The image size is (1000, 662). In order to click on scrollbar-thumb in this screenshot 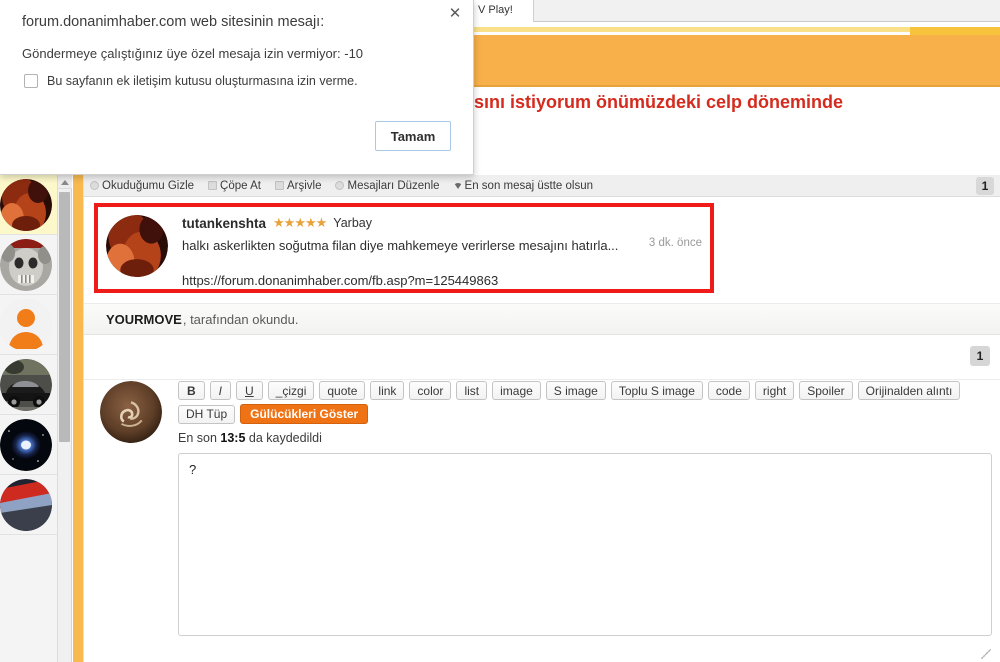, I will do `click(64, 317)`.